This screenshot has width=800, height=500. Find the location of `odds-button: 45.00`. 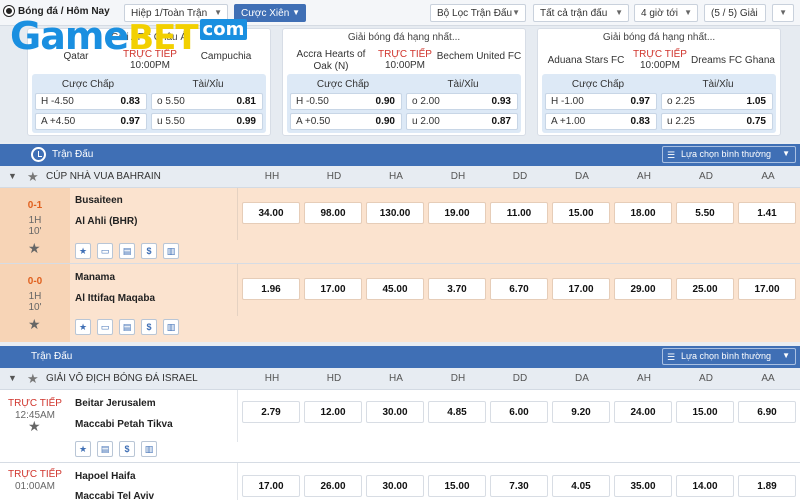

odds-button: 45.00 is located at coordinates (395, 289).